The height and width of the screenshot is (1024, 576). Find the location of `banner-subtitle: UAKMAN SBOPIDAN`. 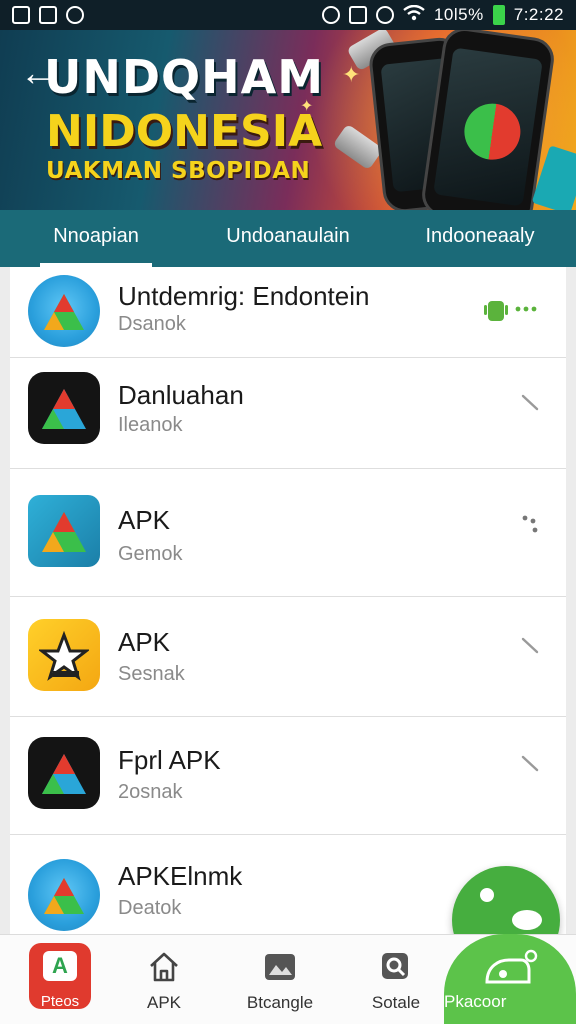

banner-subtitle: UAKMAN SBOPIDAN is located at coordinates (178, 171).